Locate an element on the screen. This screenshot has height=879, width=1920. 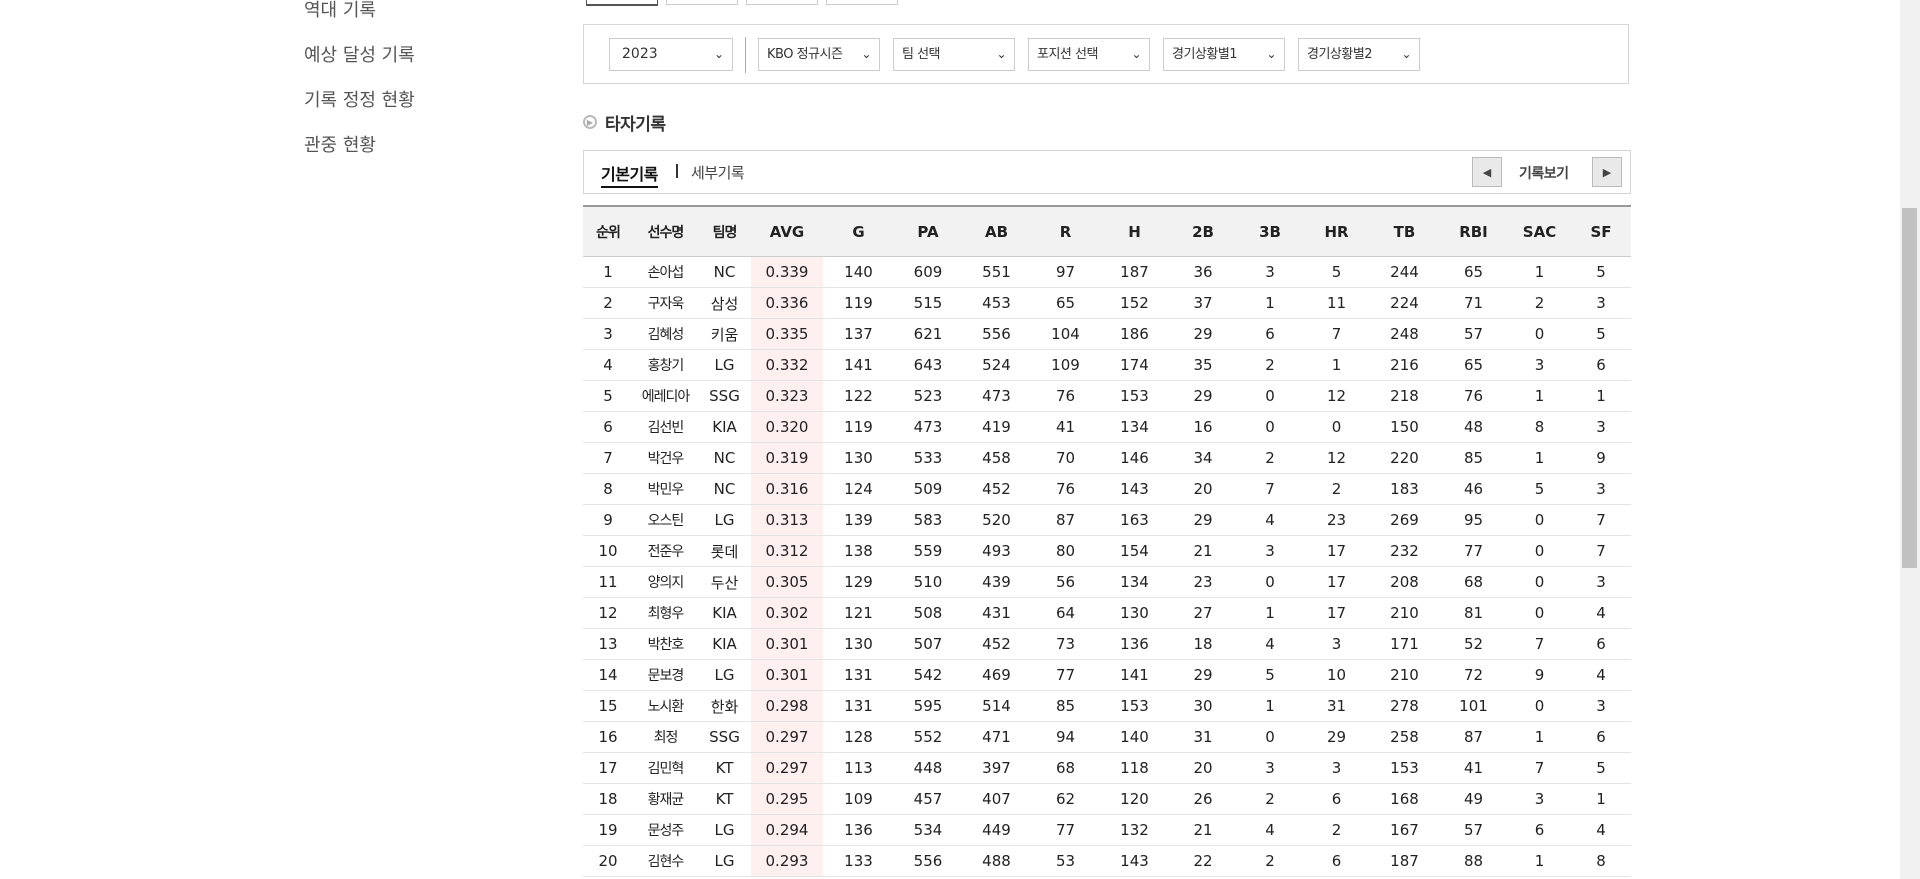
series-select: KBO 정규시즌 ⌄ is located at coordinates (819, 54).